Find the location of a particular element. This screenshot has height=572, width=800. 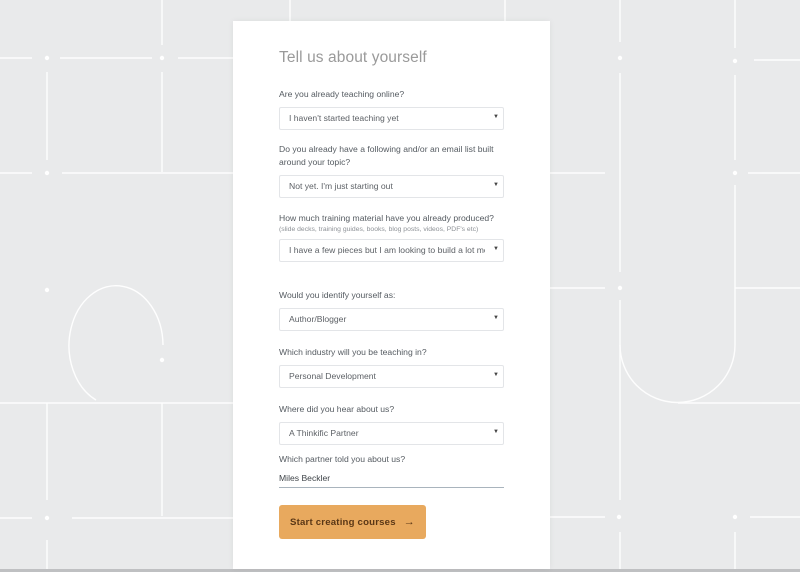

select-value: Personal Development is located at coordinates (332, 376).